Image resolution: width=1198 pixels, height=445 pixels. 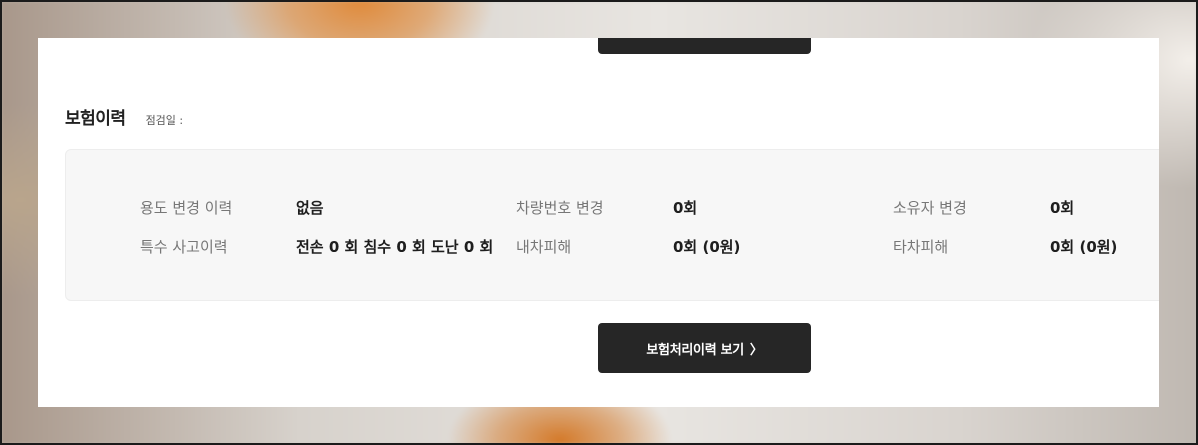 What do you see at coordinates (707, 247) in the screenshot?
I see `own-damage-value: 0회 (0원)` at bounding box center [707, 247].